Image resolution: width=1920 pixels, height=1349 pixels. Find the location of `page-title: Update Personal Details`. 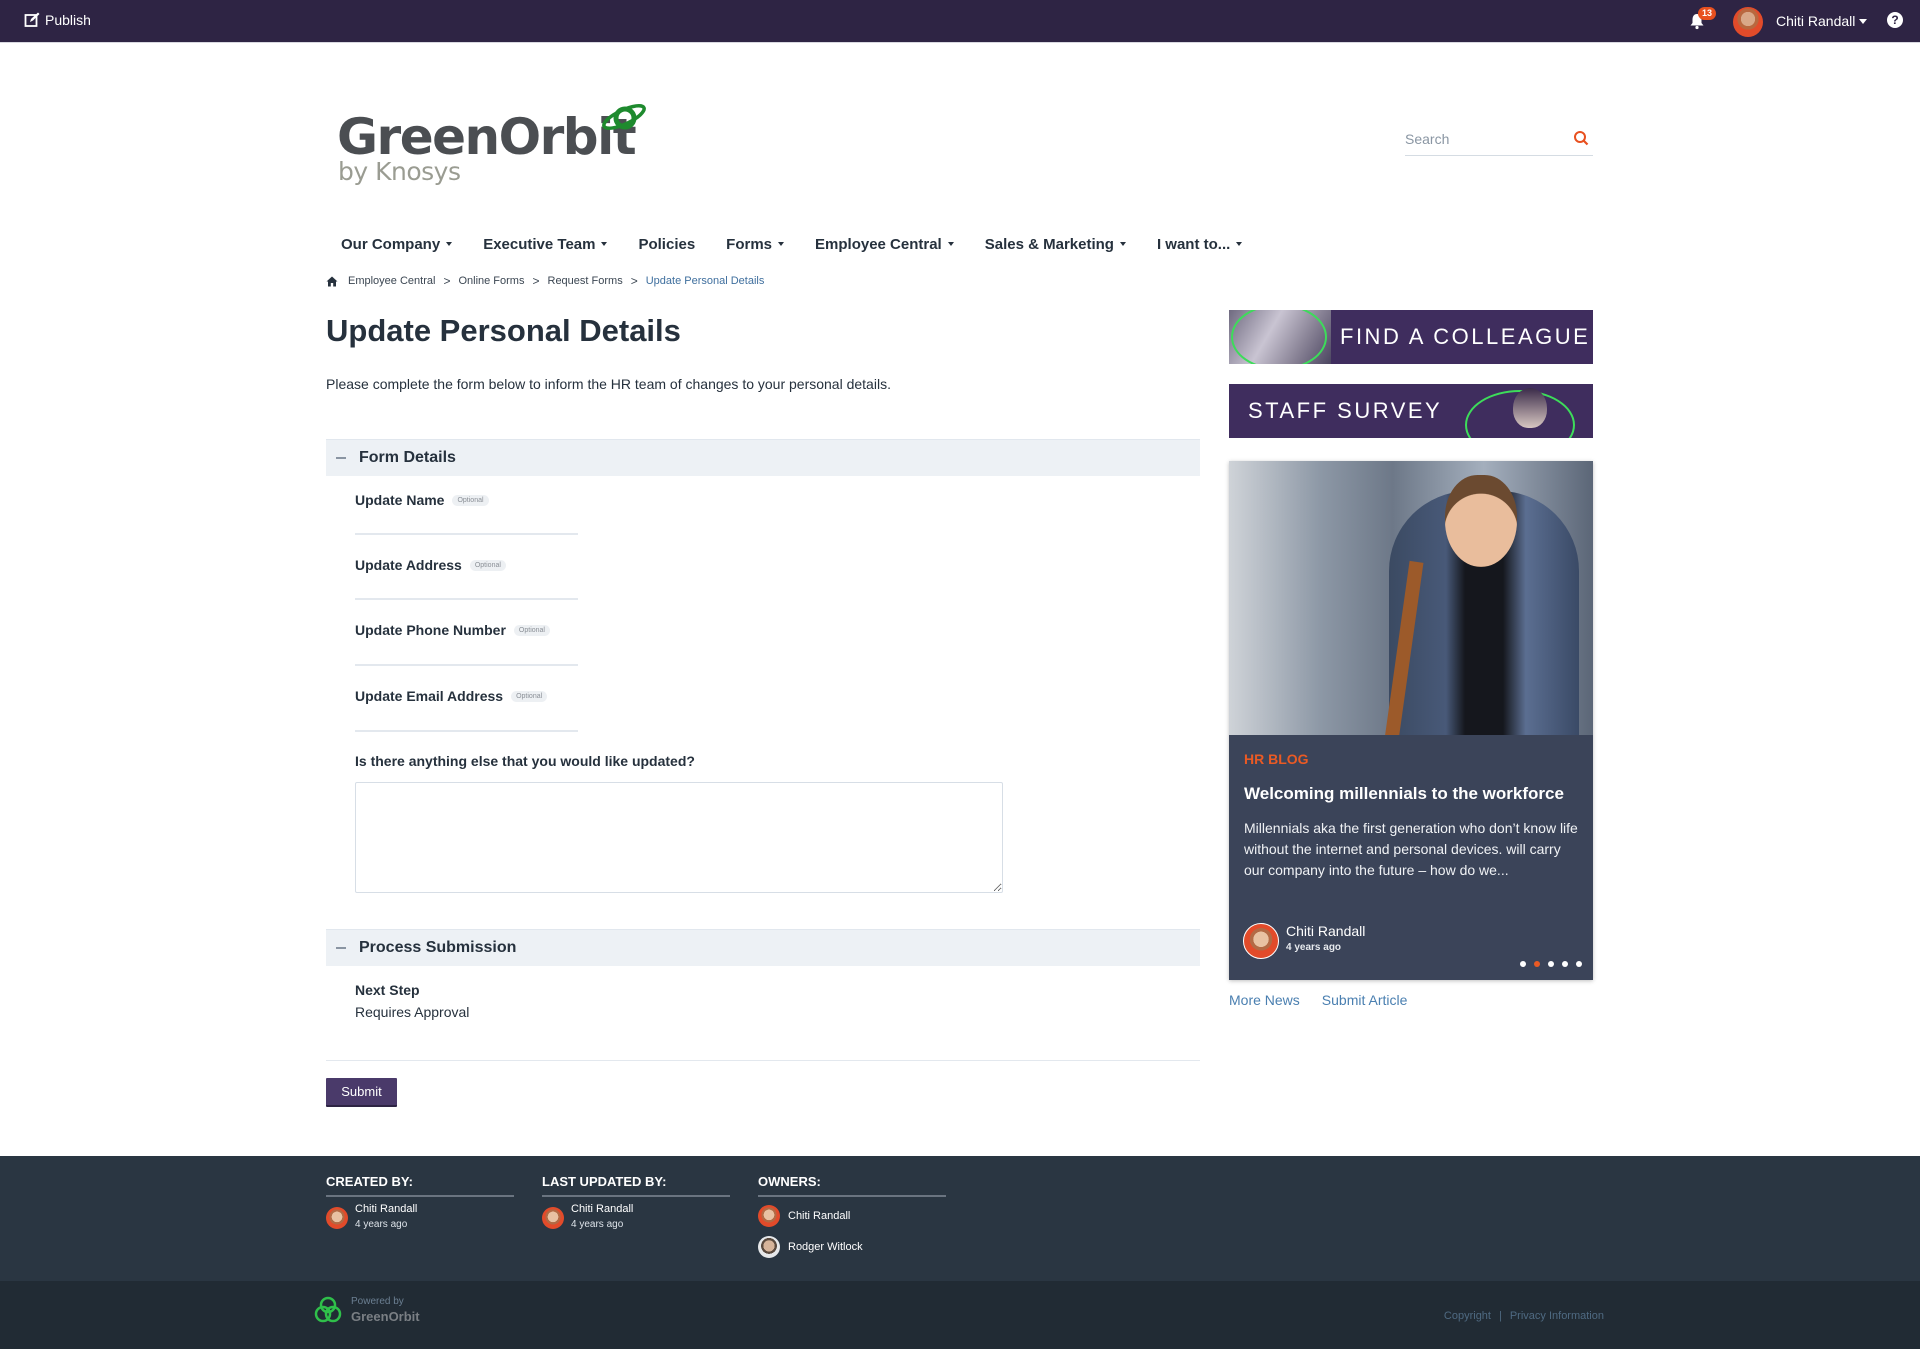

page-title: Update Personal Details is located at coordinates (503, 330).